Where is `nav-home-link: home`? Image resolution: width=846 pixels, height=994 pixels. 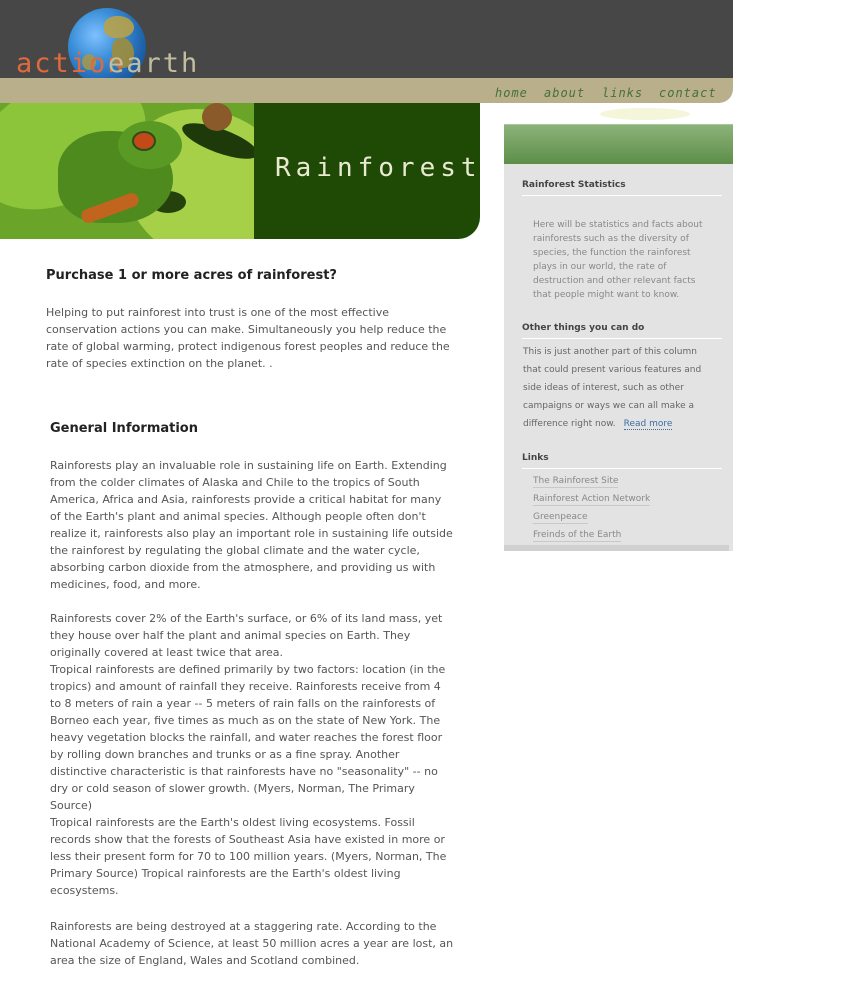 nav-home-link: home is located at coordinates (511, 93).